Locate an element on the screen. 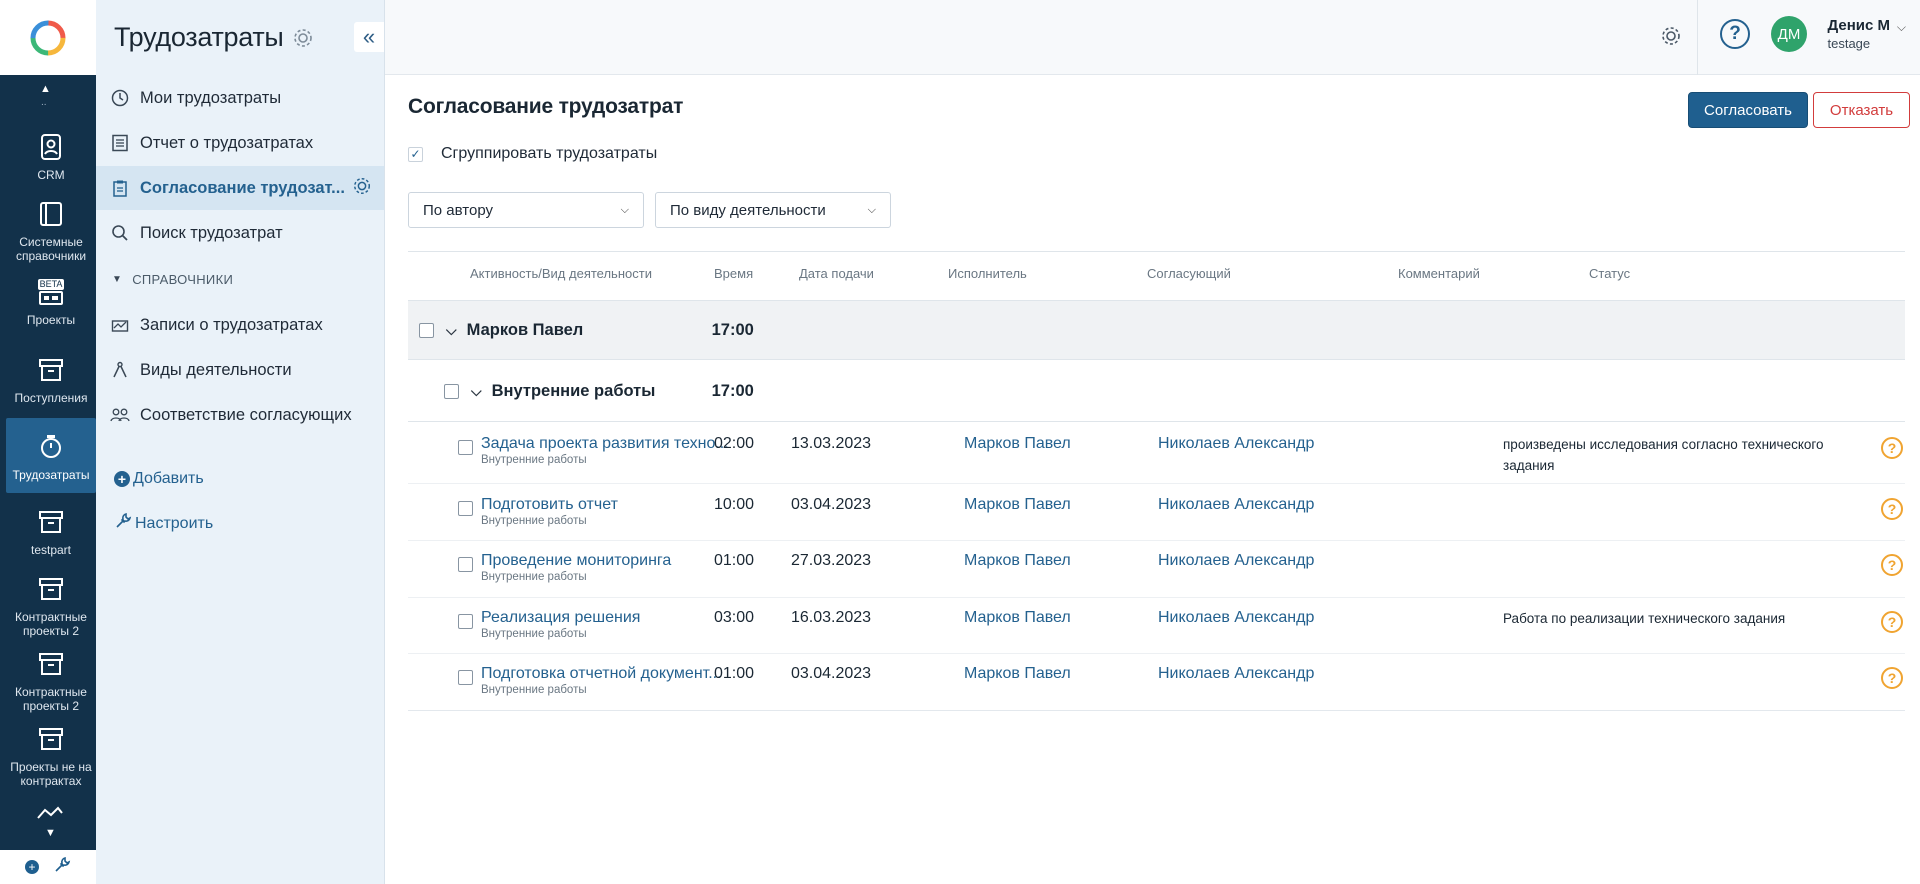 Image resolution: width=1920 pixels, height=884 pixels. avatar: ДМ is located at coordinates (1789, 34).